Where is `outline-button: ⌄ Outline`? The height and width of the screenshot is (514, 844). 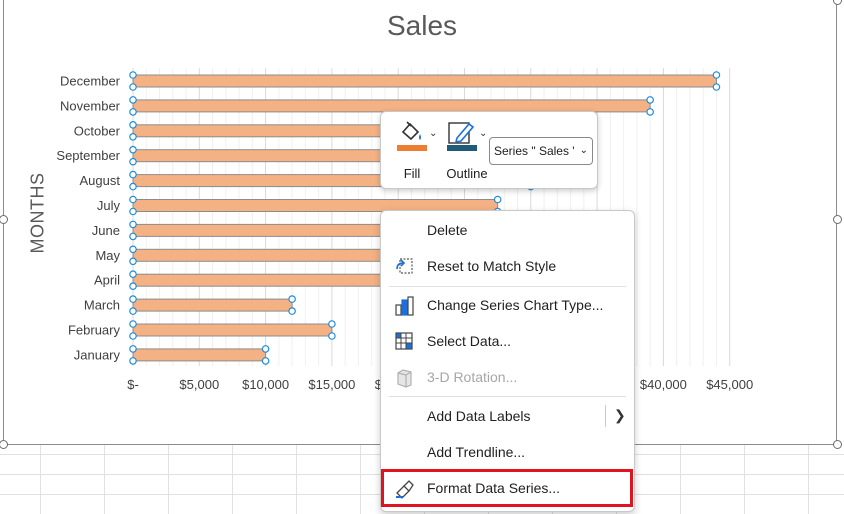
outline-button: ⌄ Outline is located at coordinates (467, 151).